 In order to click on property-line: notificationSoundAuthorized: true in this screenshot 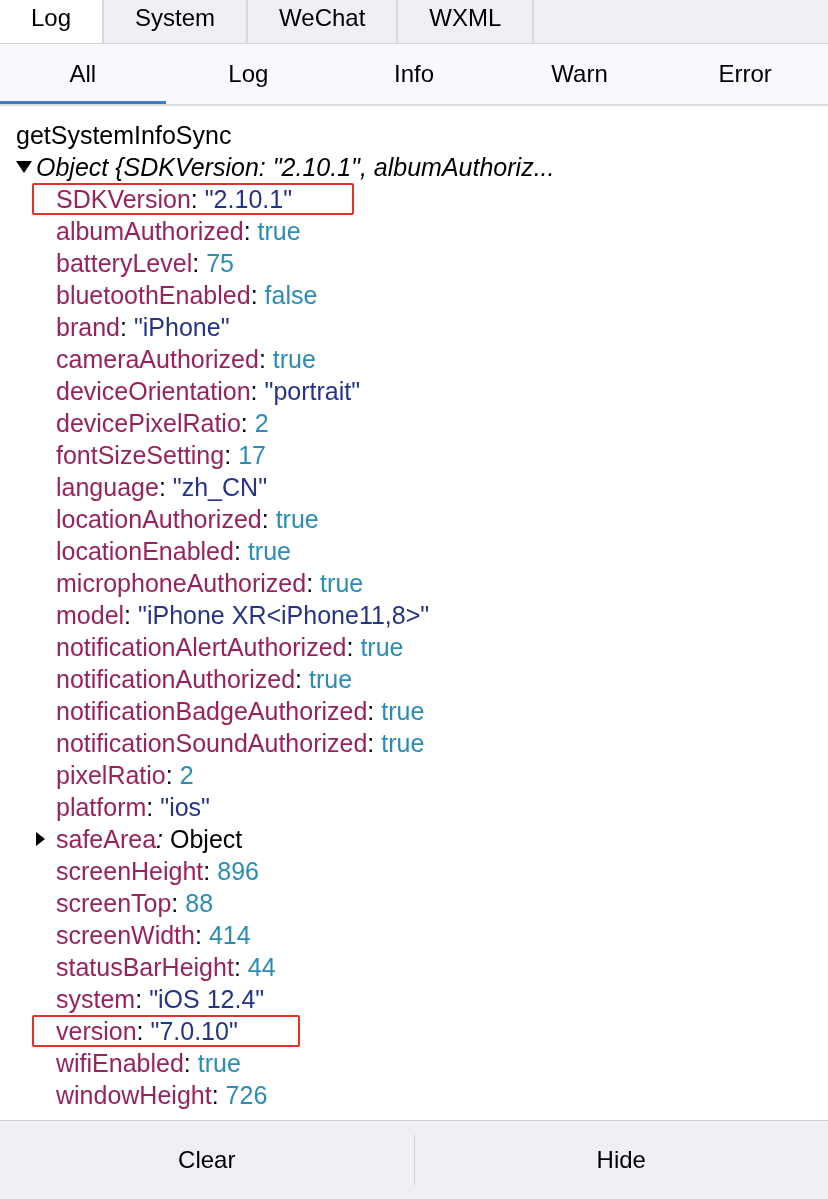, I will do `click(240, 743)`.